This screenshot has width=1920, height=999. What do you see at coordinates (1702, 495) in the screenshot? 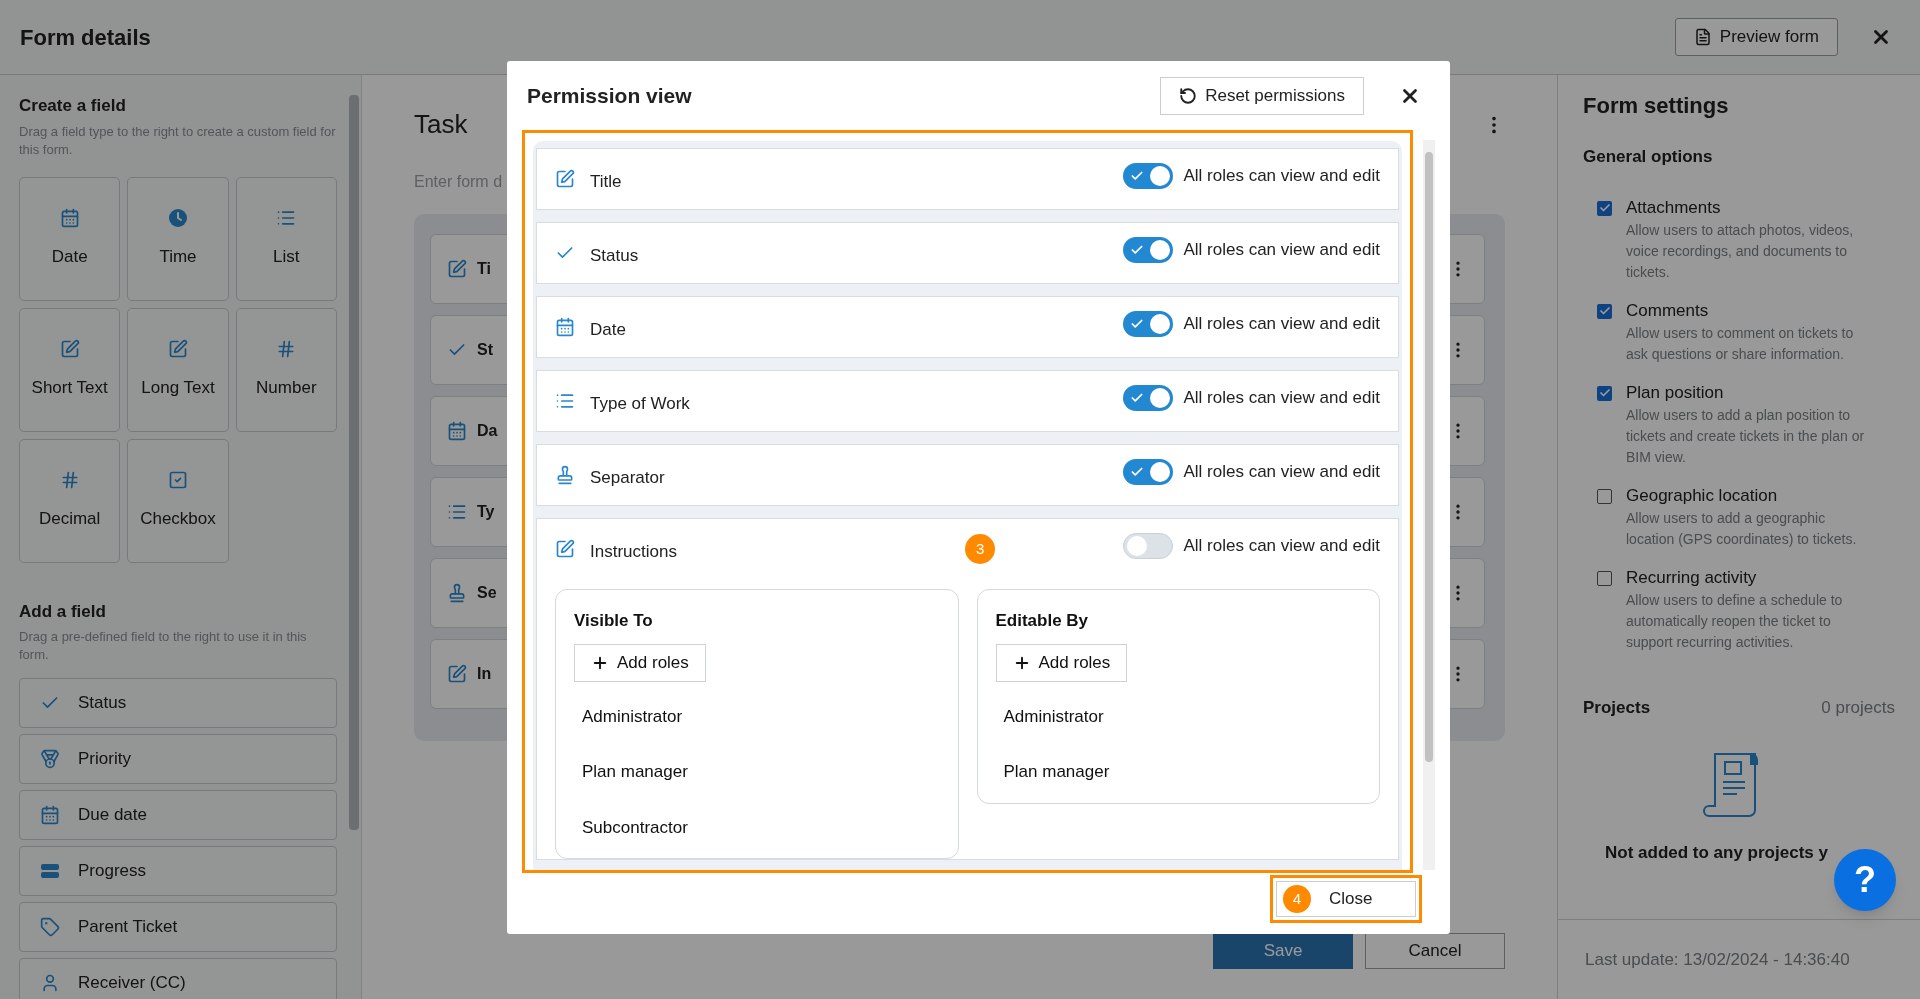
I see `option-label: Geographic location` at bounding box center [1702, 495].